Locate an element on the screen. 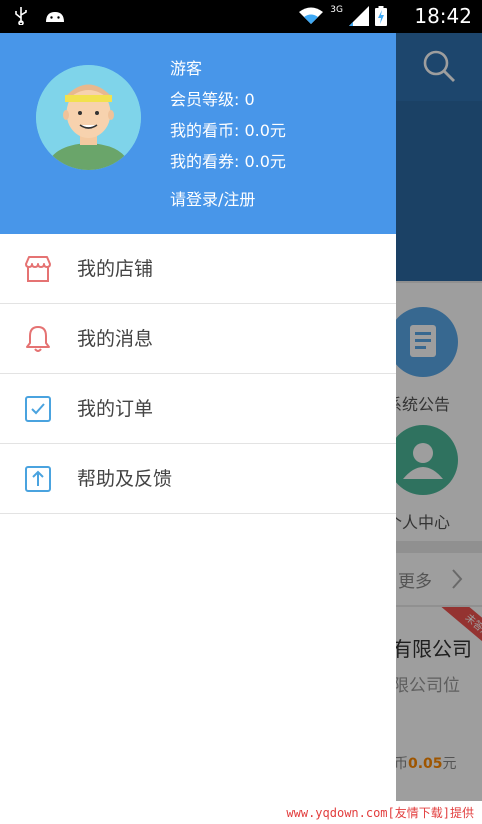 This screenshot has width=482, height=824. user-info: 游客 会员等级: 0 我的看币: 0.0元 我的看券: 0.0元 is located at coordinates (228, 115).